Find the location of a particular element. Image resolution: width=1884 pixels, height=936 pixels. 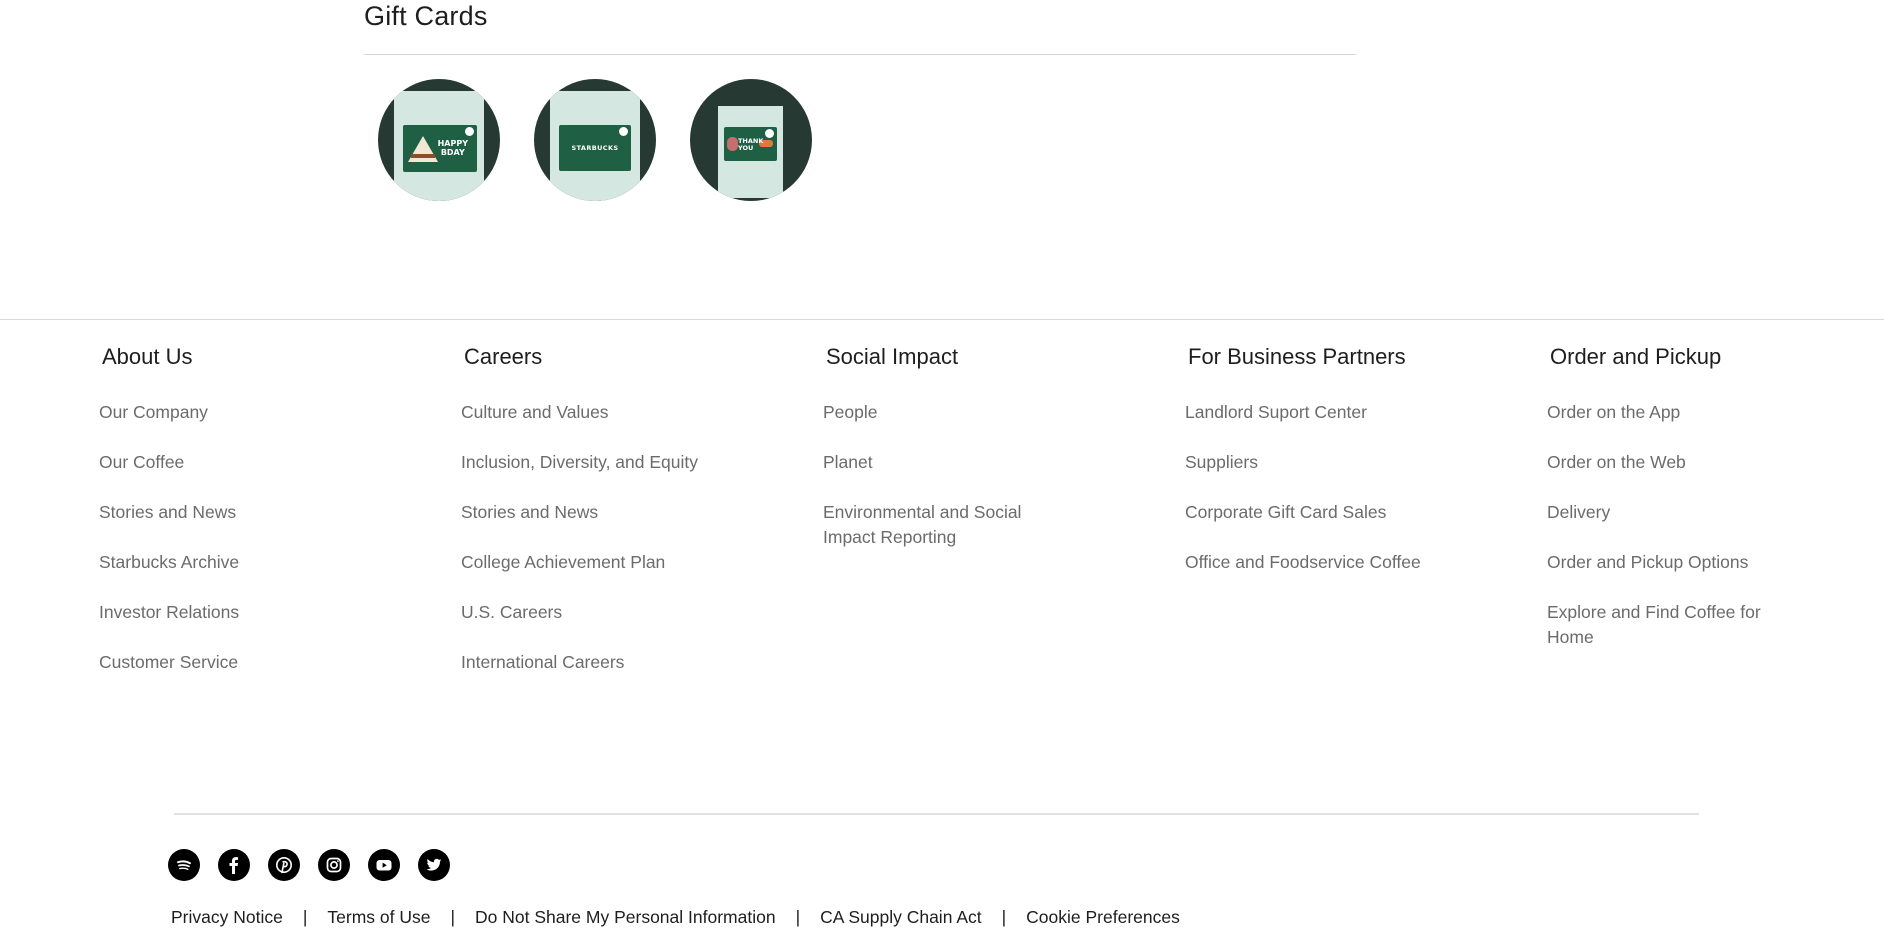

facebook-icon is located at coordinates (234, 865).